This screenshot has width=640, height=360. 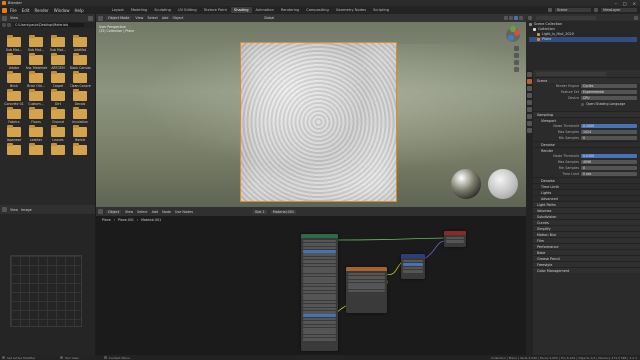 I want to click on tool-tab-icon, so click(x=529, y=74).